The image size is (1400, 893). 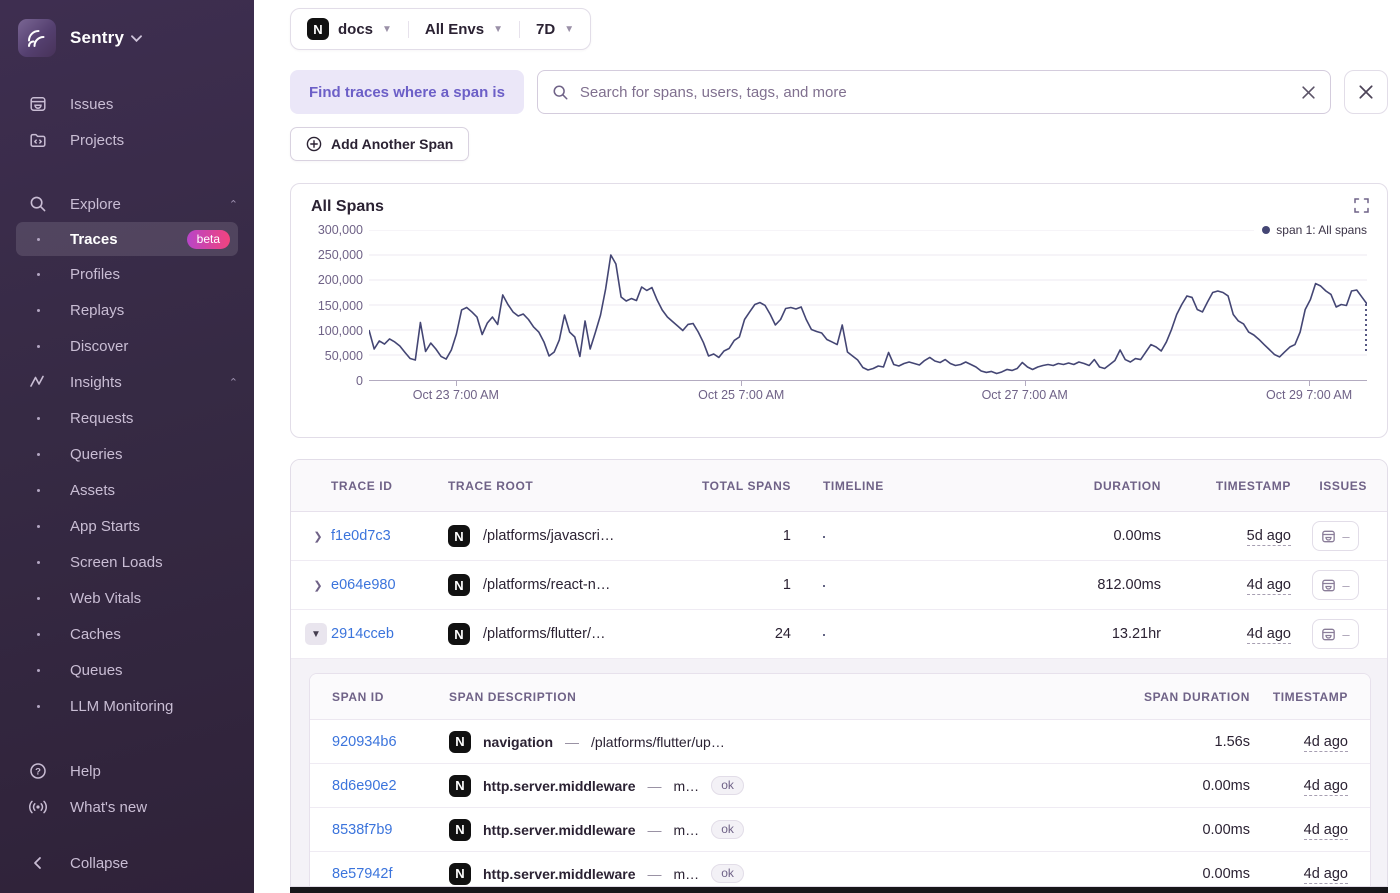 I want to click on trace-id-link: e064e980, so click(x=389, y=585).